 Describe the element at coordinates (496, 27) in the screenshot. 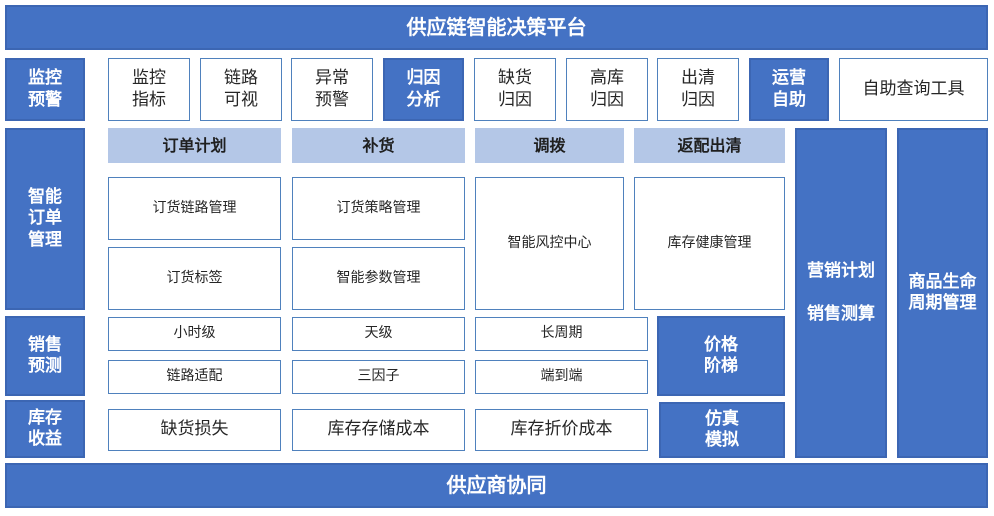

I see `platform-title: 供应链智能决策平台` at that location.